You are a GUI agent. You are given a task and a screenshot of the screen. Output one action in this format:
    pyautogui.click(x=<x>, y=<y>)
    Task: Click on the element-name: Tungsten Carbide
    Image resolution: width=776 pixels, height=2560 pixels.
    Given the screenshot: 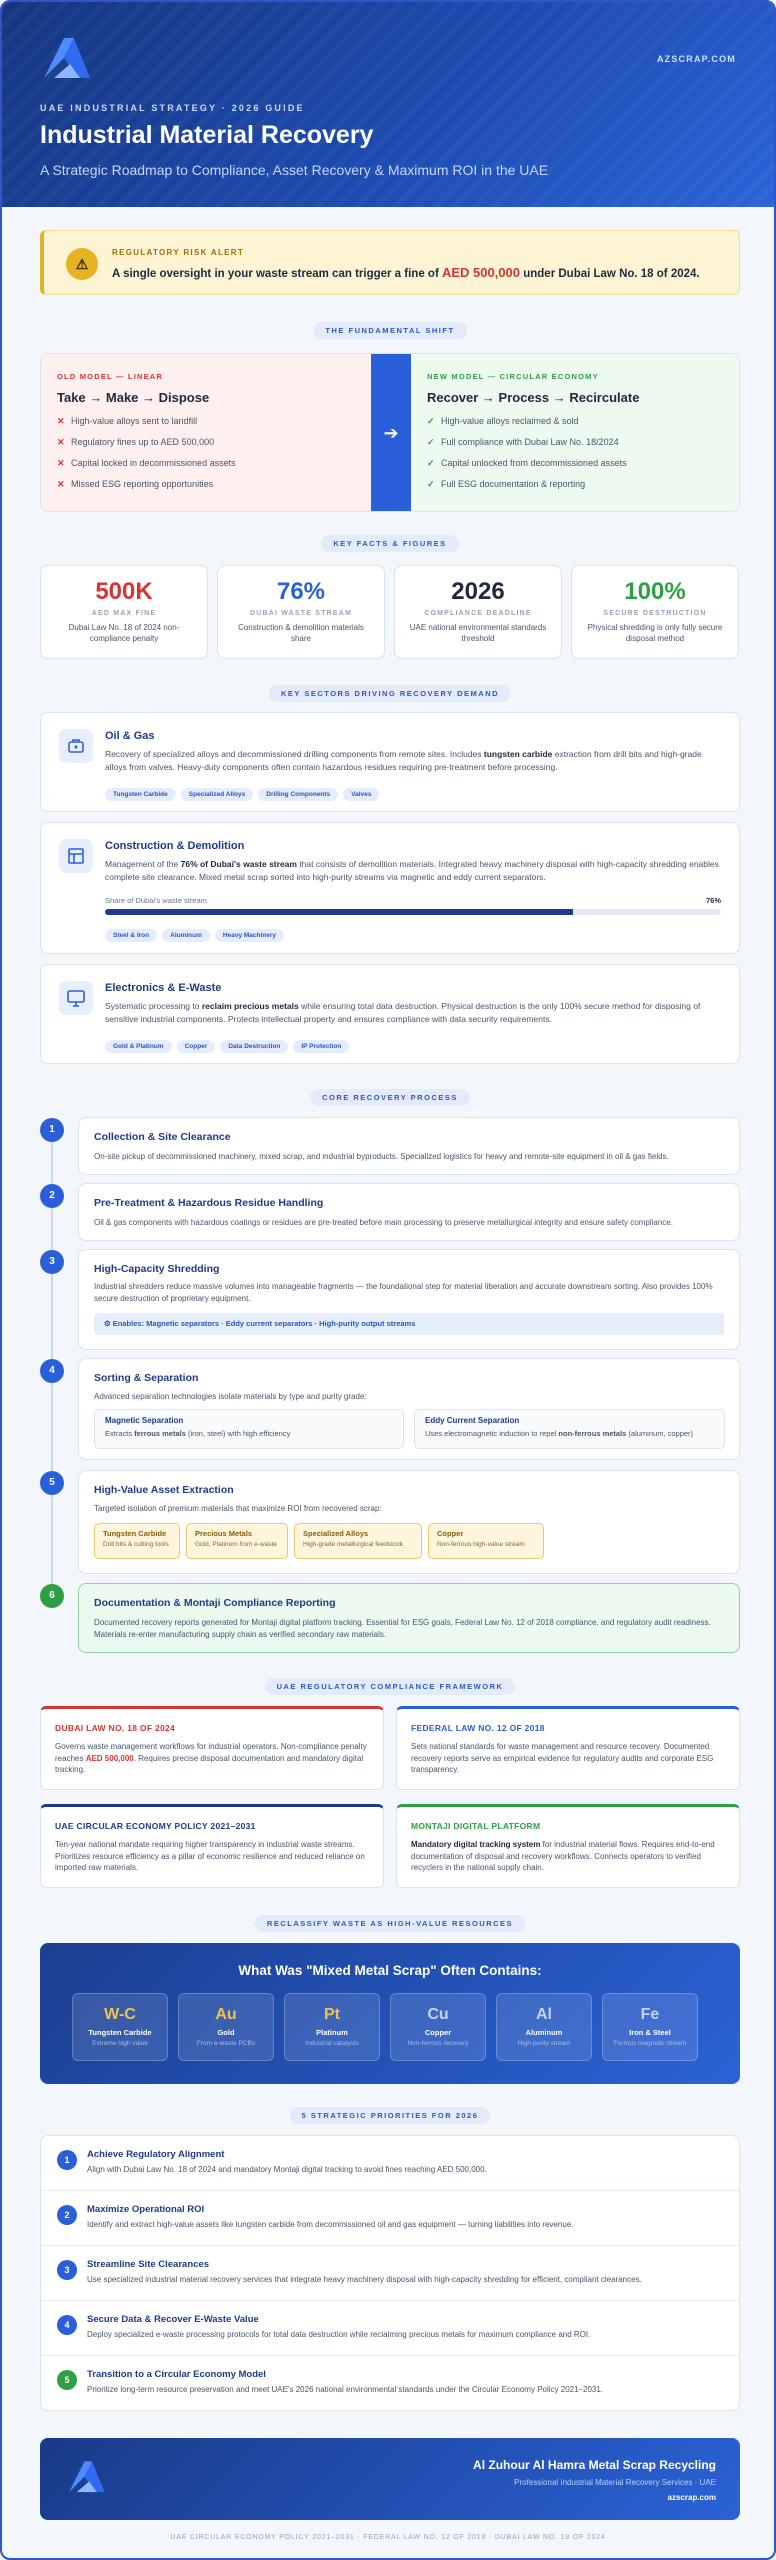 What is the action you would take?
    pyautogui.click(x=120, y=2032)
    